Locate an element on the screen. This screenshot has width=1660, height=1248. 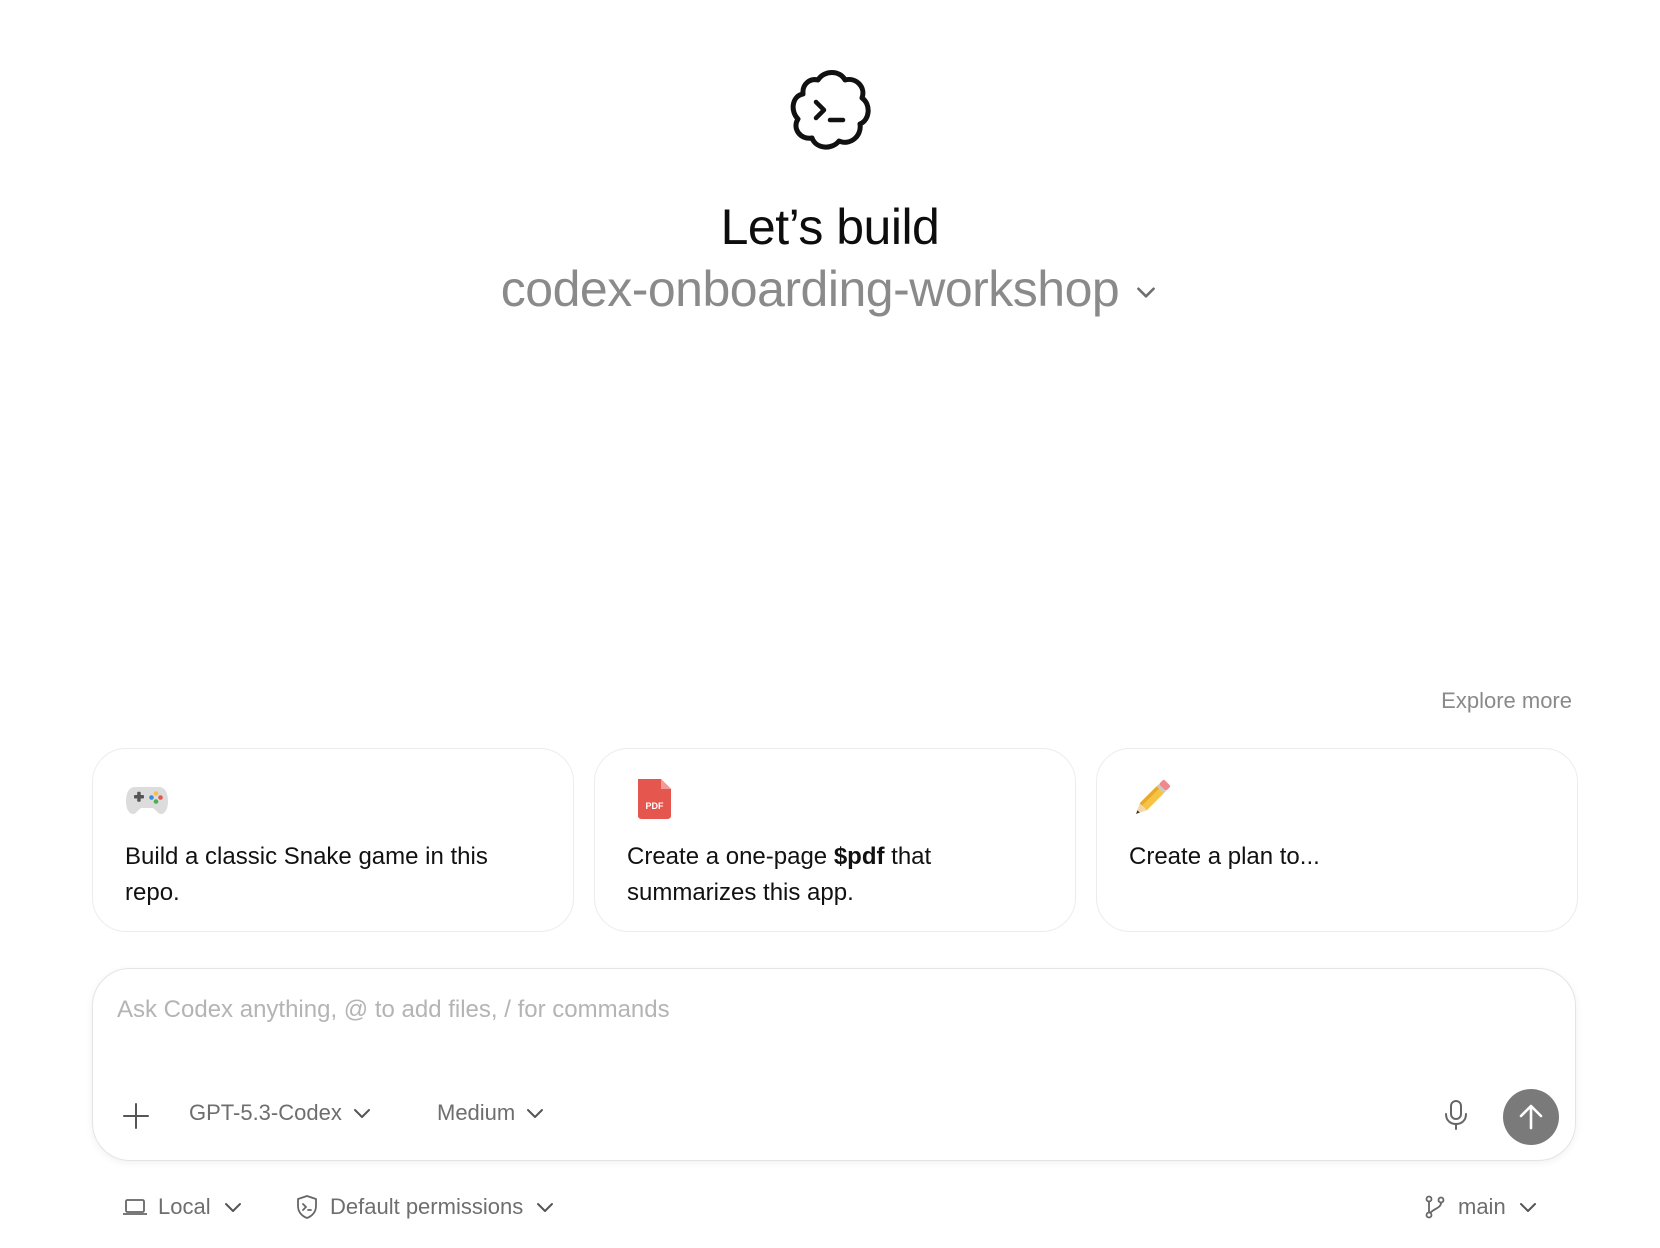
skill-token: $pdf is located at coordinates (859, 856).